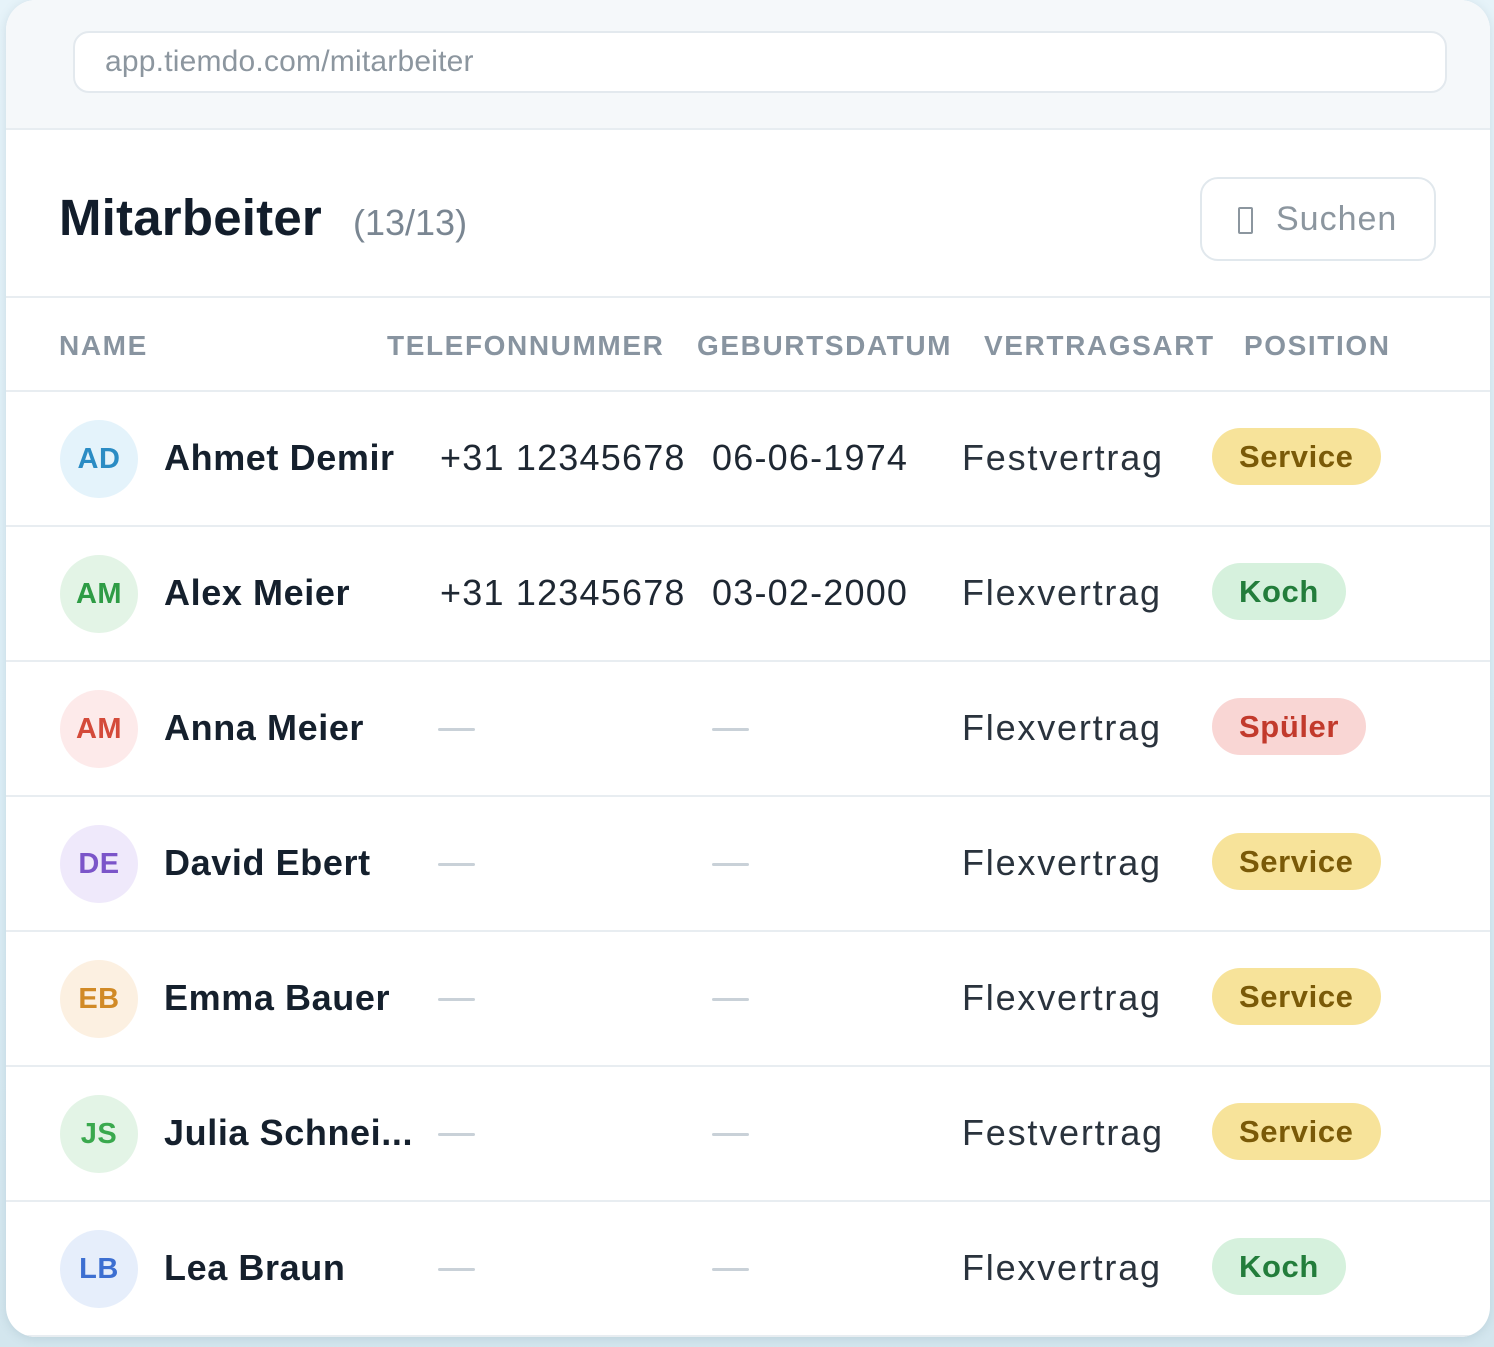  I want to click on table-row: DE David Ebert Flexvertrag Service, so click(748, 864).